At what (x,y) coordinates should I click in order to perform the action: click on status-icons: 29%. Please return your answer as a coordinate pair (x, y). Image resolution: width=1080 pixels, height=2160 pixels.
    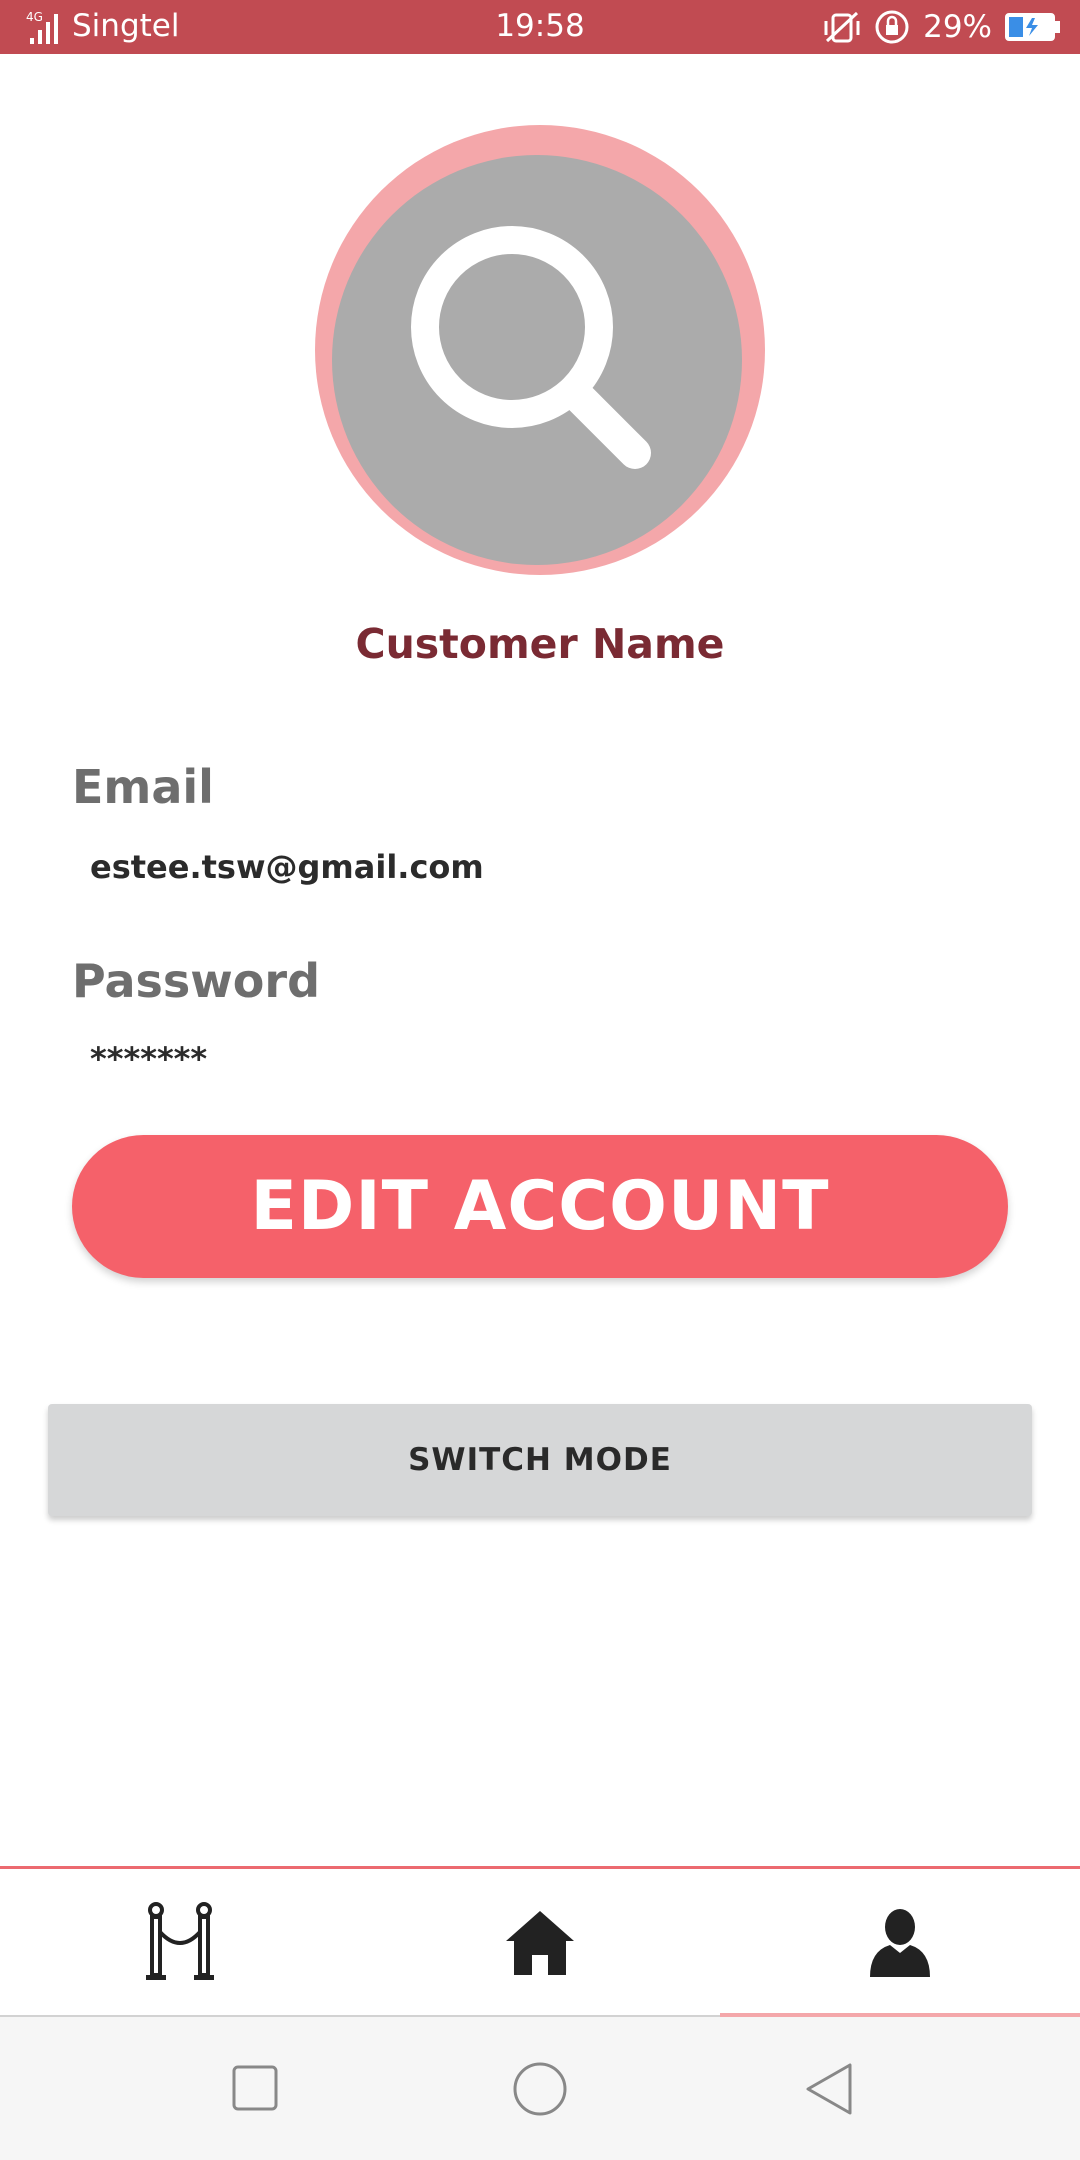
    Looking at the image, I should click on (942, 27).